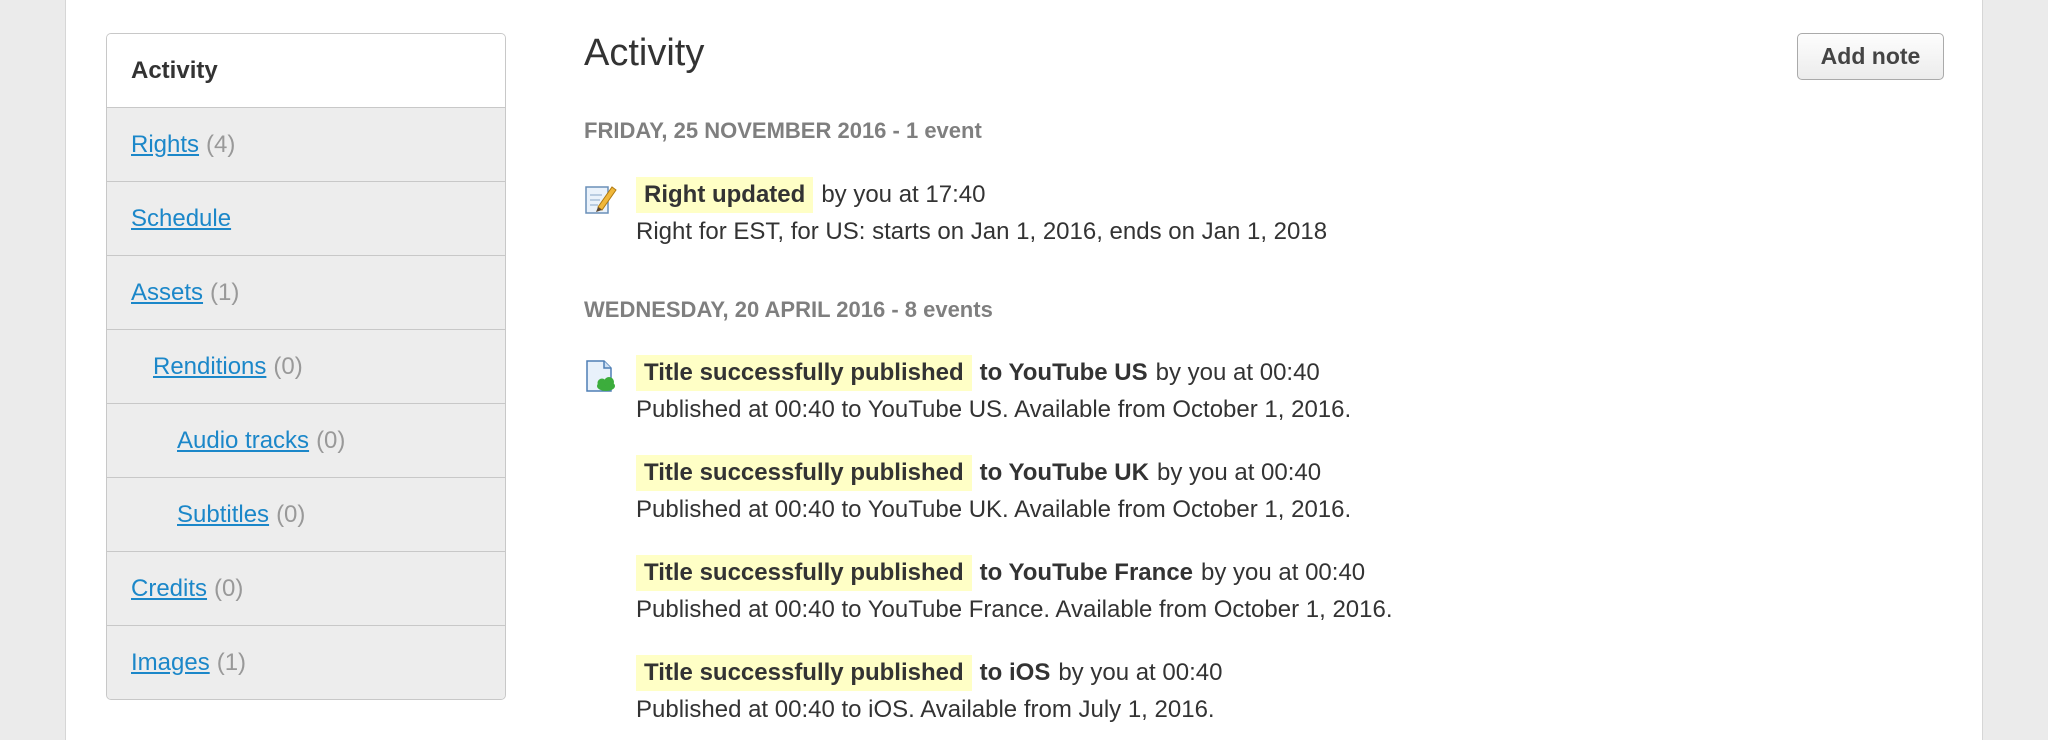  Describe the element at coordinates (209, 367) in the screenshot. I see `sidebar-link-renditions: Renditions` at that location.